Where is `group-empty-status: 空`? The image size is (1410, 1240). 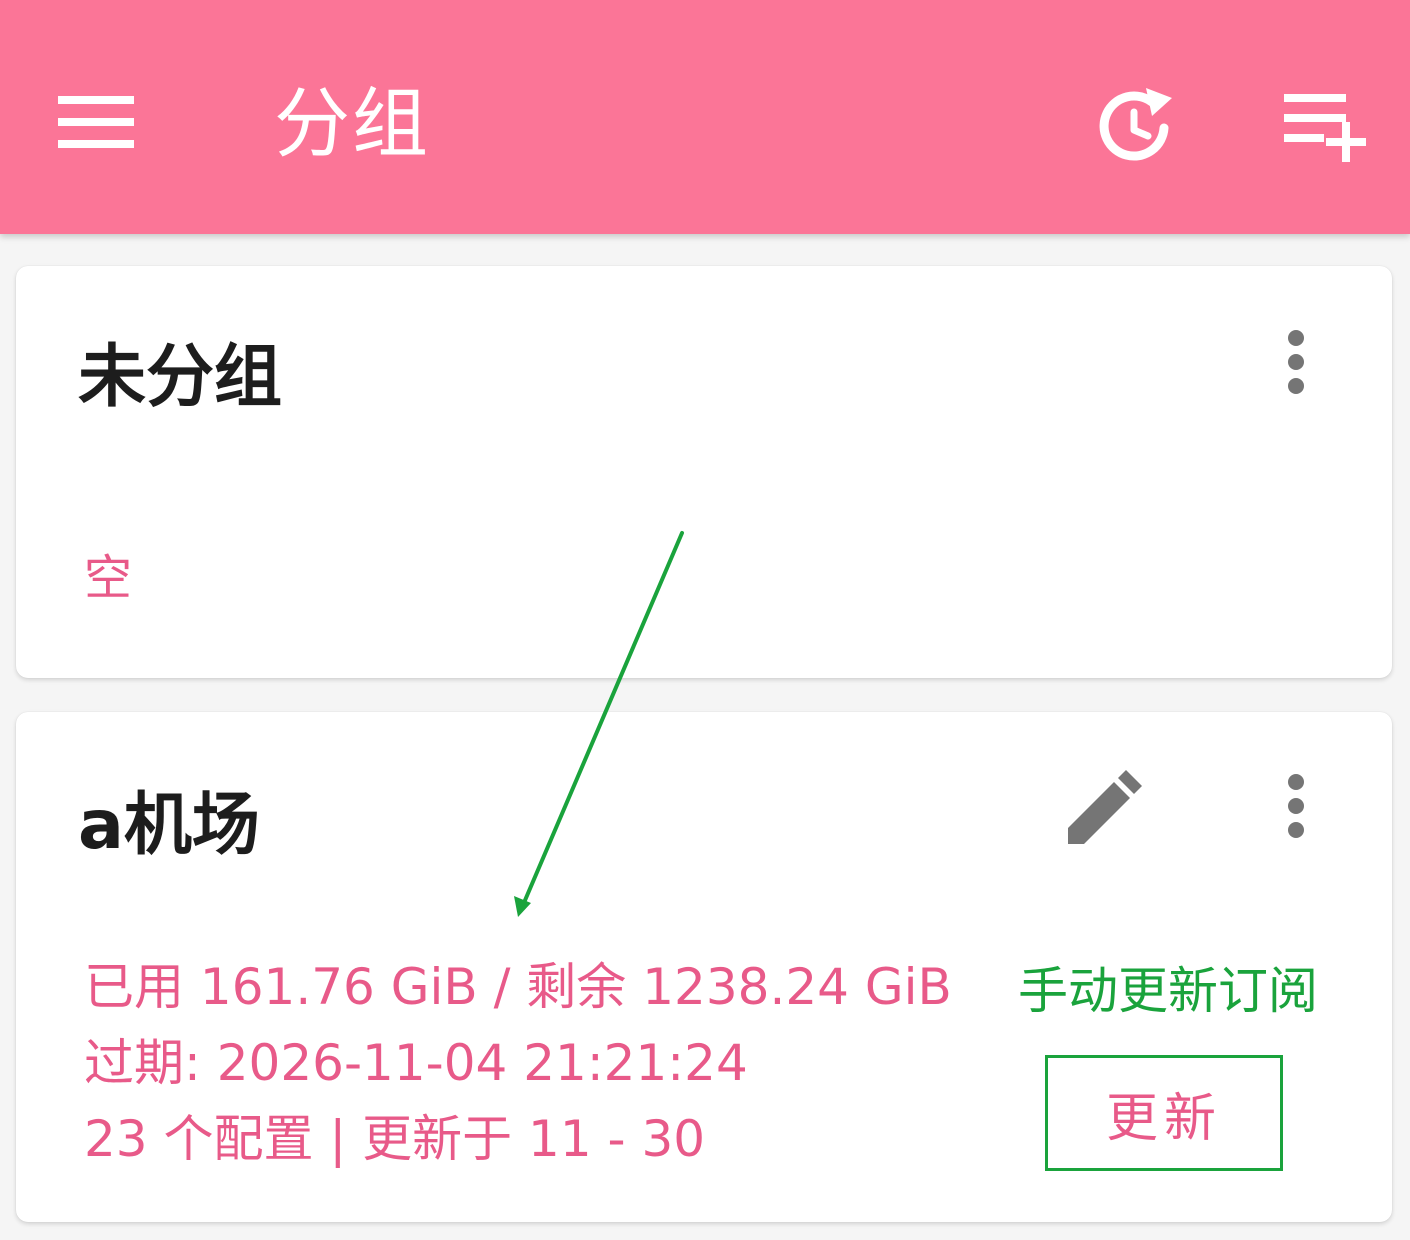
group-empty-status: 空 is located at coordinates (108, 578).